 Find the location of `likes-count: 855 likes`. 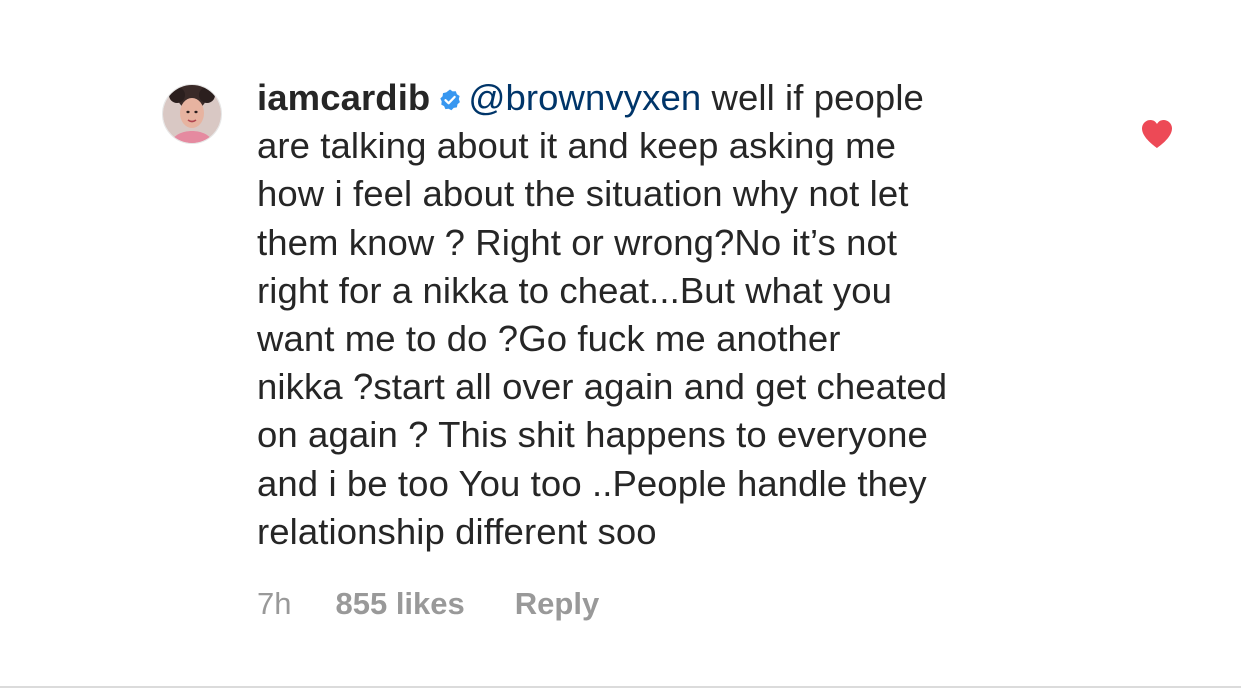

likes-count: 855 likes is located at coordinates (399, 604).